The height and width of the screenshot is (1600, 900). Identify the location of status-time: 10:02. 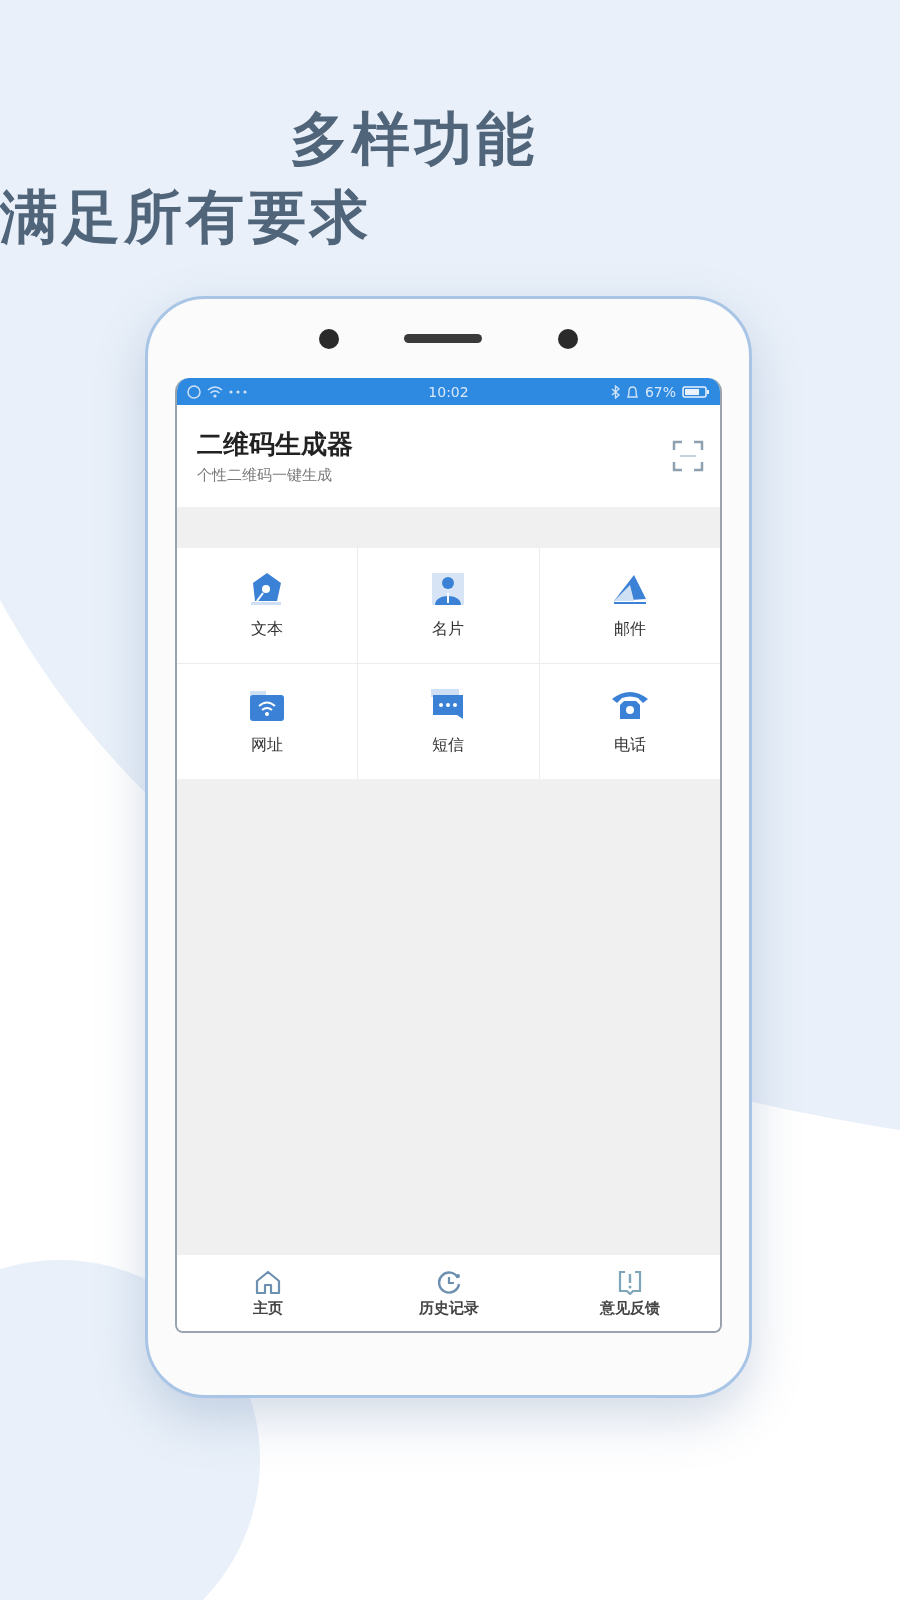
(448, 391).